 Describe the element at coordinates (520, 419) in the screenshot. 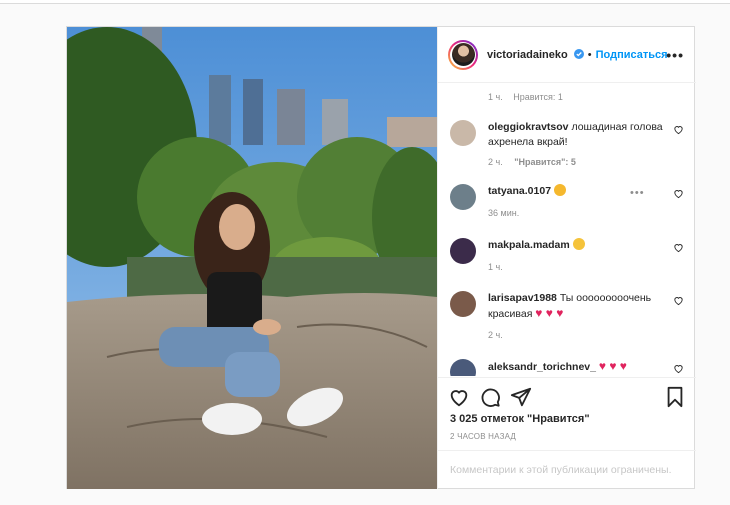

I see `likes-count: 3 025 отметок "Нравится"` at that location.